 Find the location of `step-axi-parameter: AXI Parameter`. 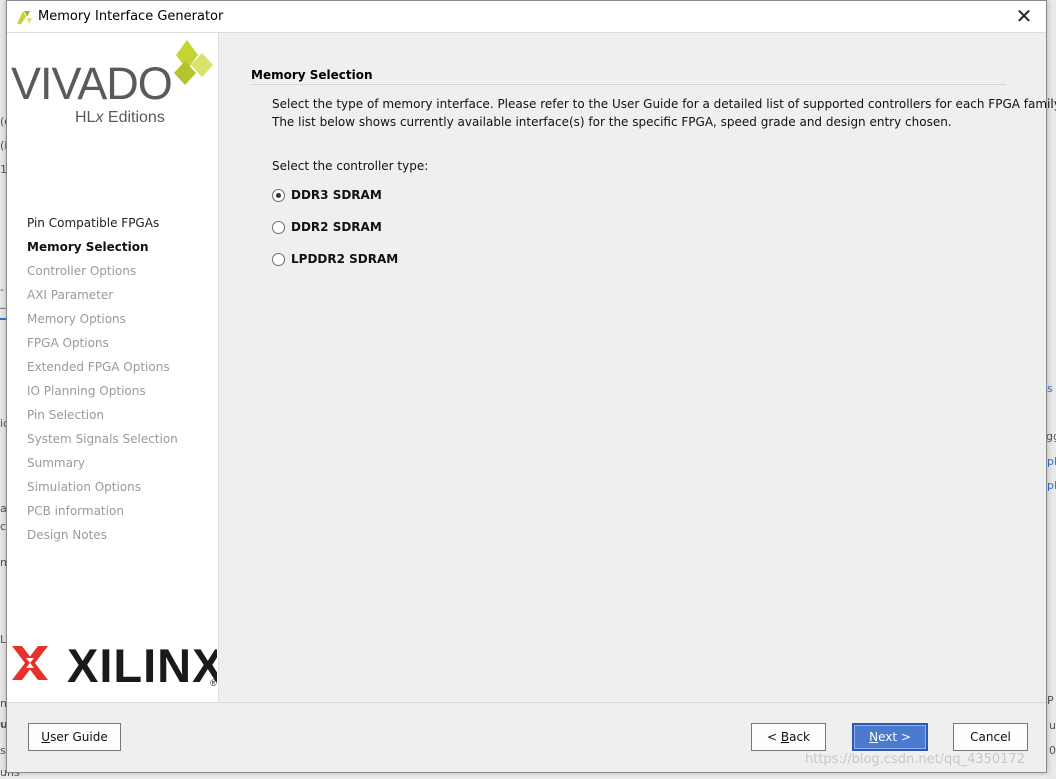

step-axi-parameter: AXI Parameter is located at coordinates (70, 295).